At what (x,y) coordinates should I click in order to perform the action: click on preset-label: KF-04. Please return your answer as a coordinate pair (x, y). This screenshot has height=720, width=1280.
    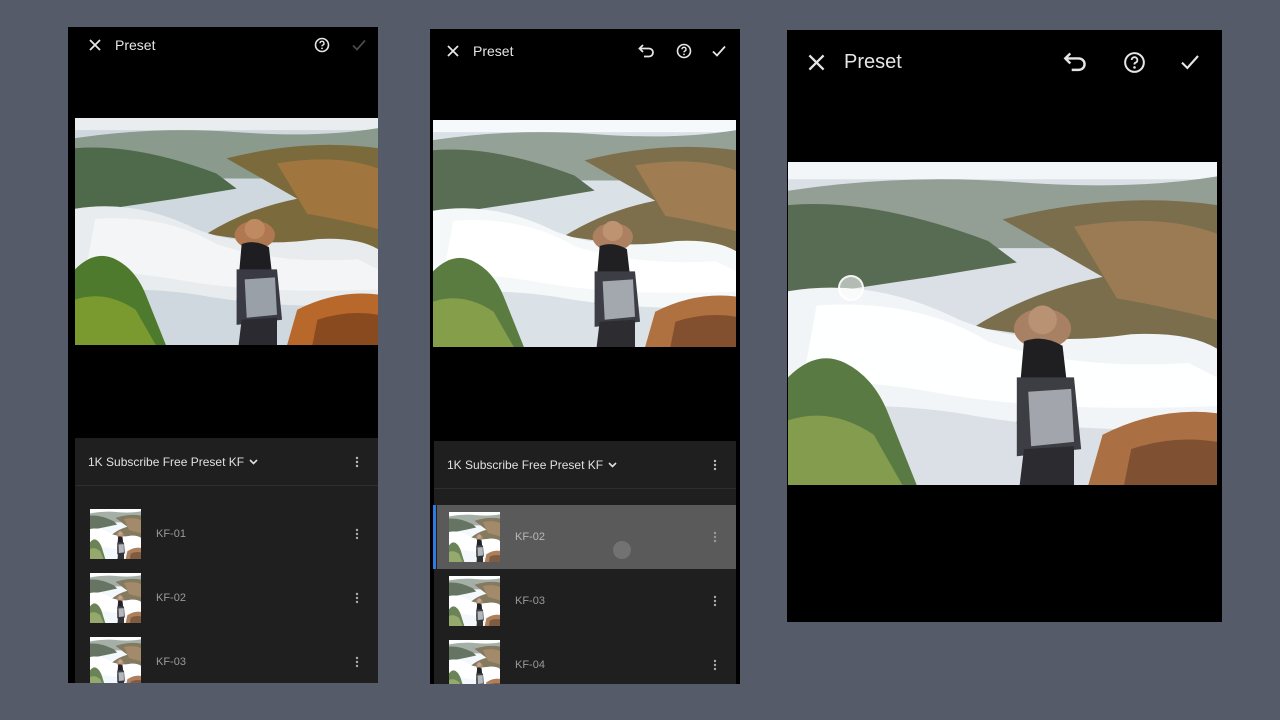
    Looking at the image, I should click on (530, 665).